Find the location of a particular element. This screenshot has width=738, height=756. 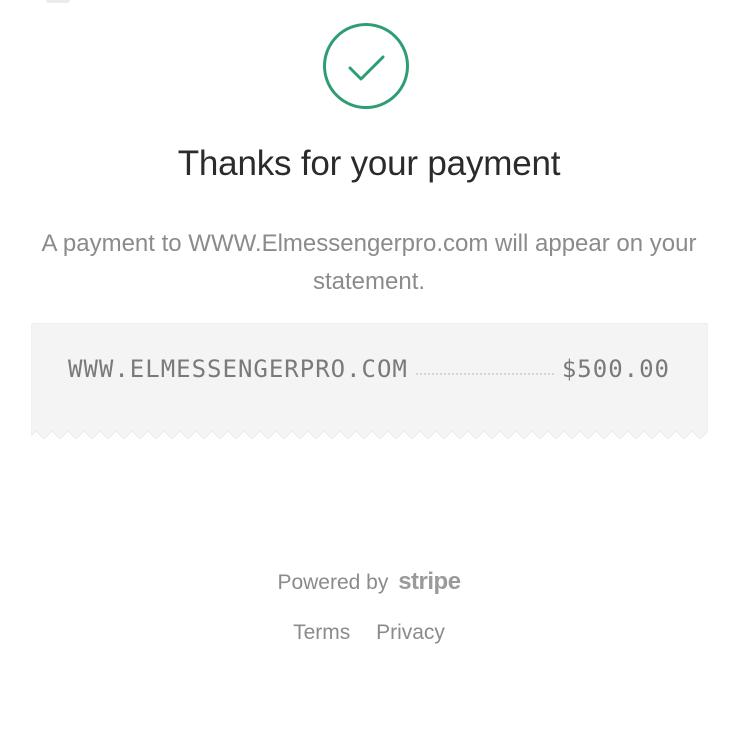

receipt-card: WWW.ELMESSENGERPRO.COM $500.00 is located at coordinates (369, 383).